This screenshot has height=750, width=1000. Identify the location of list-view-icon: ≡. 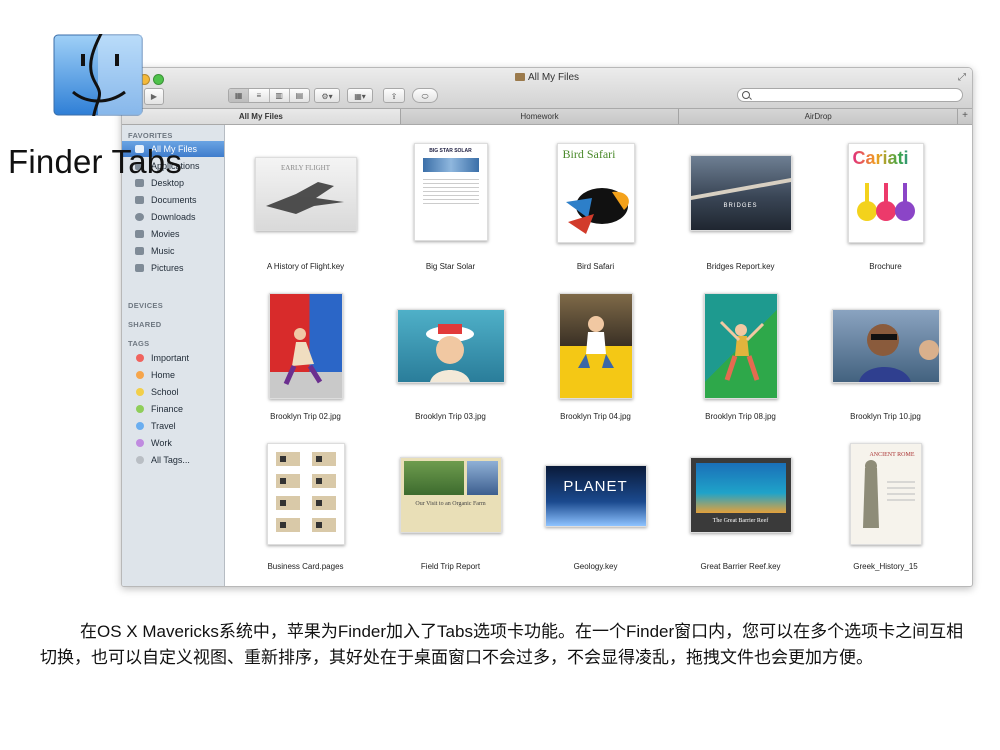
(259, 95).